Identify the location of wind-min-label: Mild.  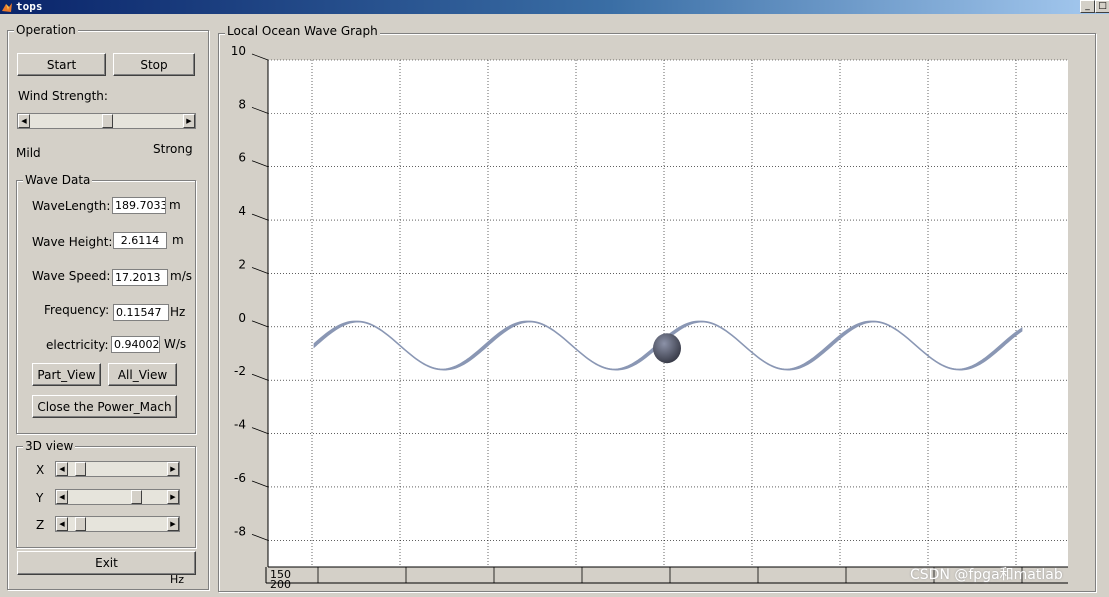
(28, 153).